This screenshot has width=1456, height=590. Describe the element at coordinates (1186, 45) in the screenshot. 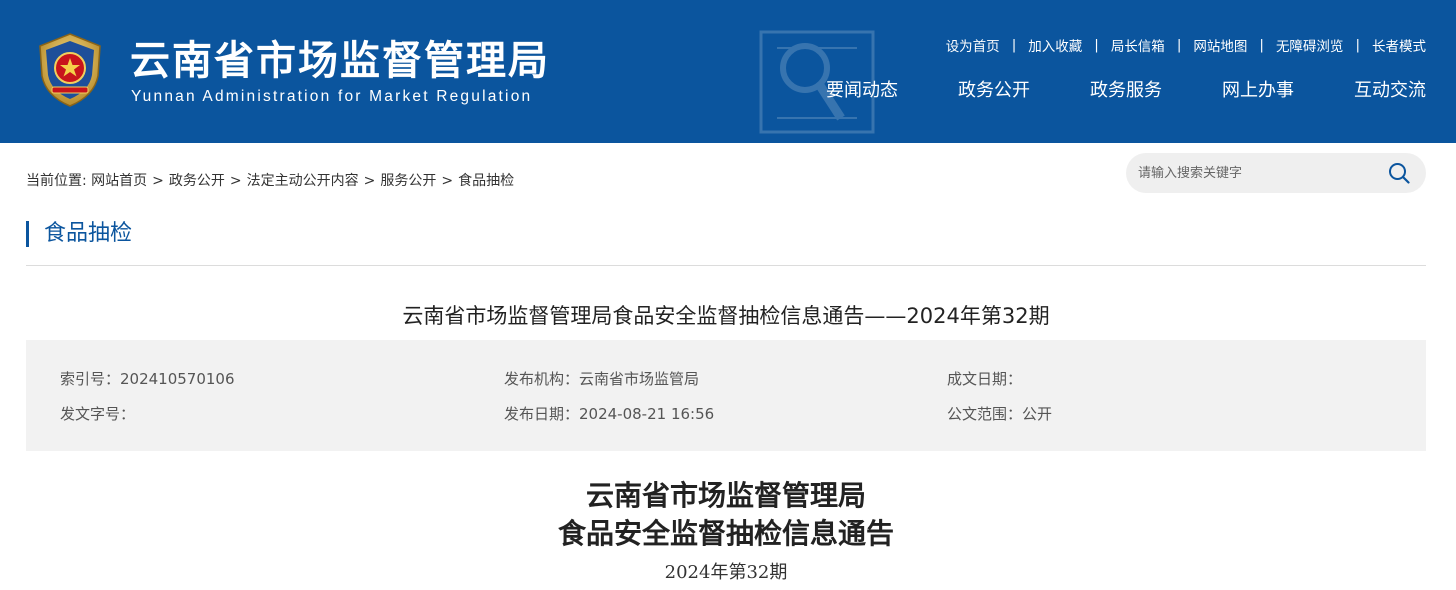

I see `top-links: 设为首页 | 加入收藏 | 局长信箱 | 网站地图 | 无障碍浏览 | 长者模式` at that location.